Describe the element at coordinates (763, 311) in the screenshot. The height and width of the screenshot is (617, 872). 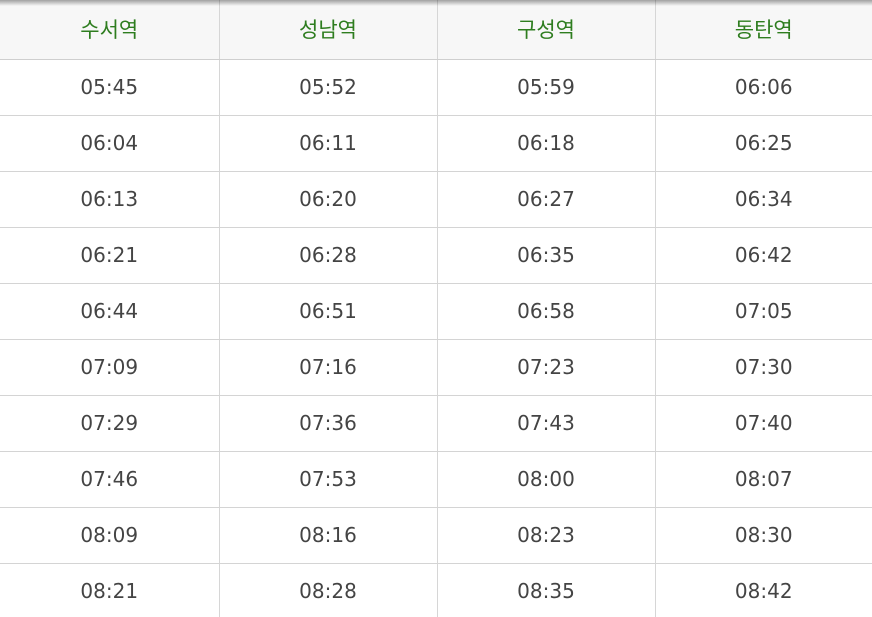
I see `table-cell: 07:05` at that location.